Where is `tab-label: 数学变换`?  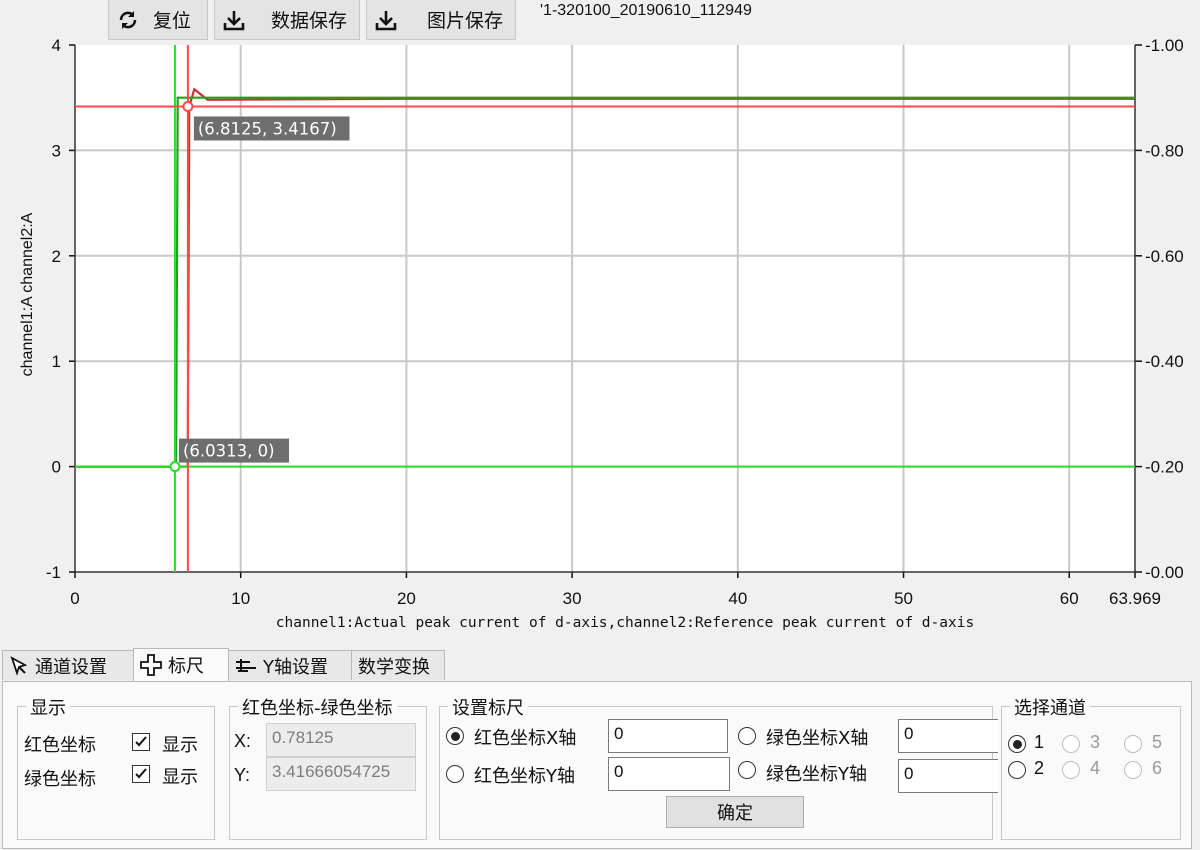 tab-label: 数学变换 is located at coordinates (394, 667).